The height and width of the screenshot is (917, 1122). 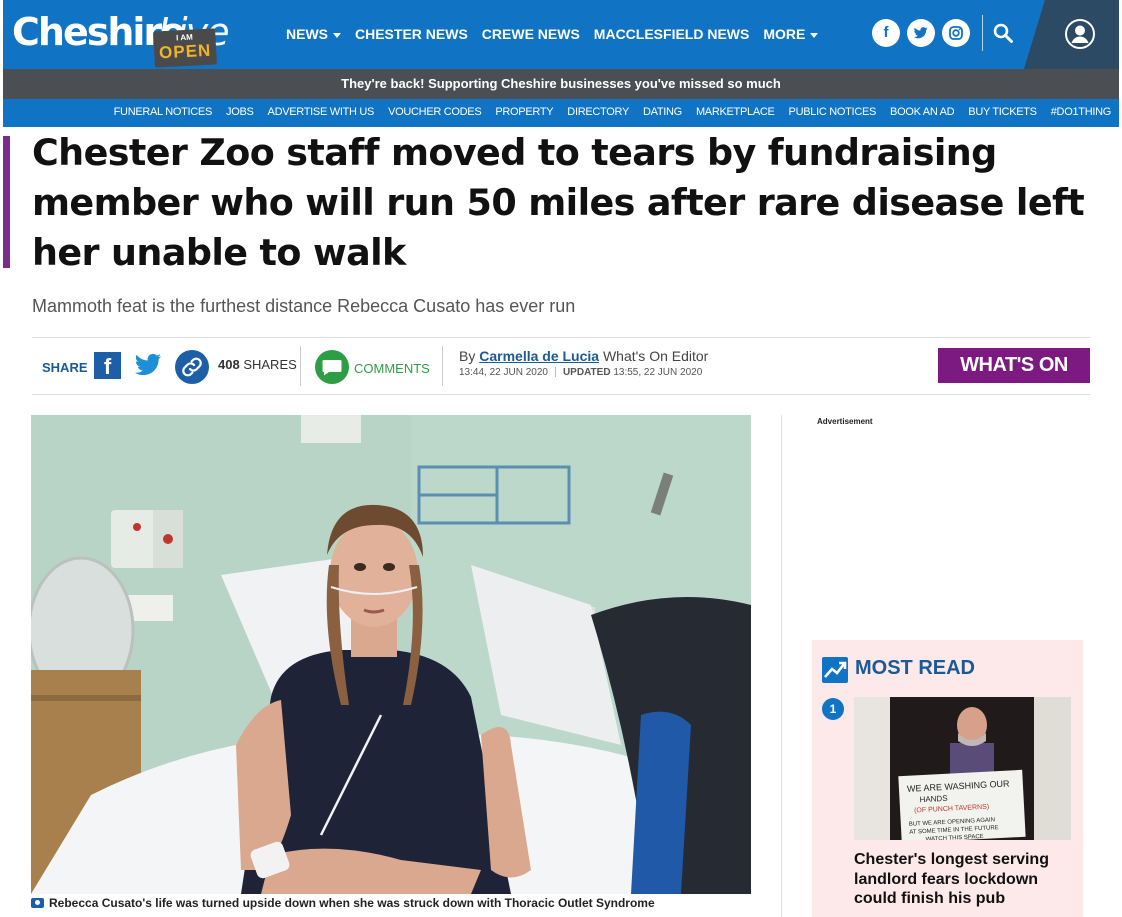 What do you see at coordinates (539, 356) in the screenshot?
I see `author-link: Carmella de Lucia` at bounding box center [539, 356].